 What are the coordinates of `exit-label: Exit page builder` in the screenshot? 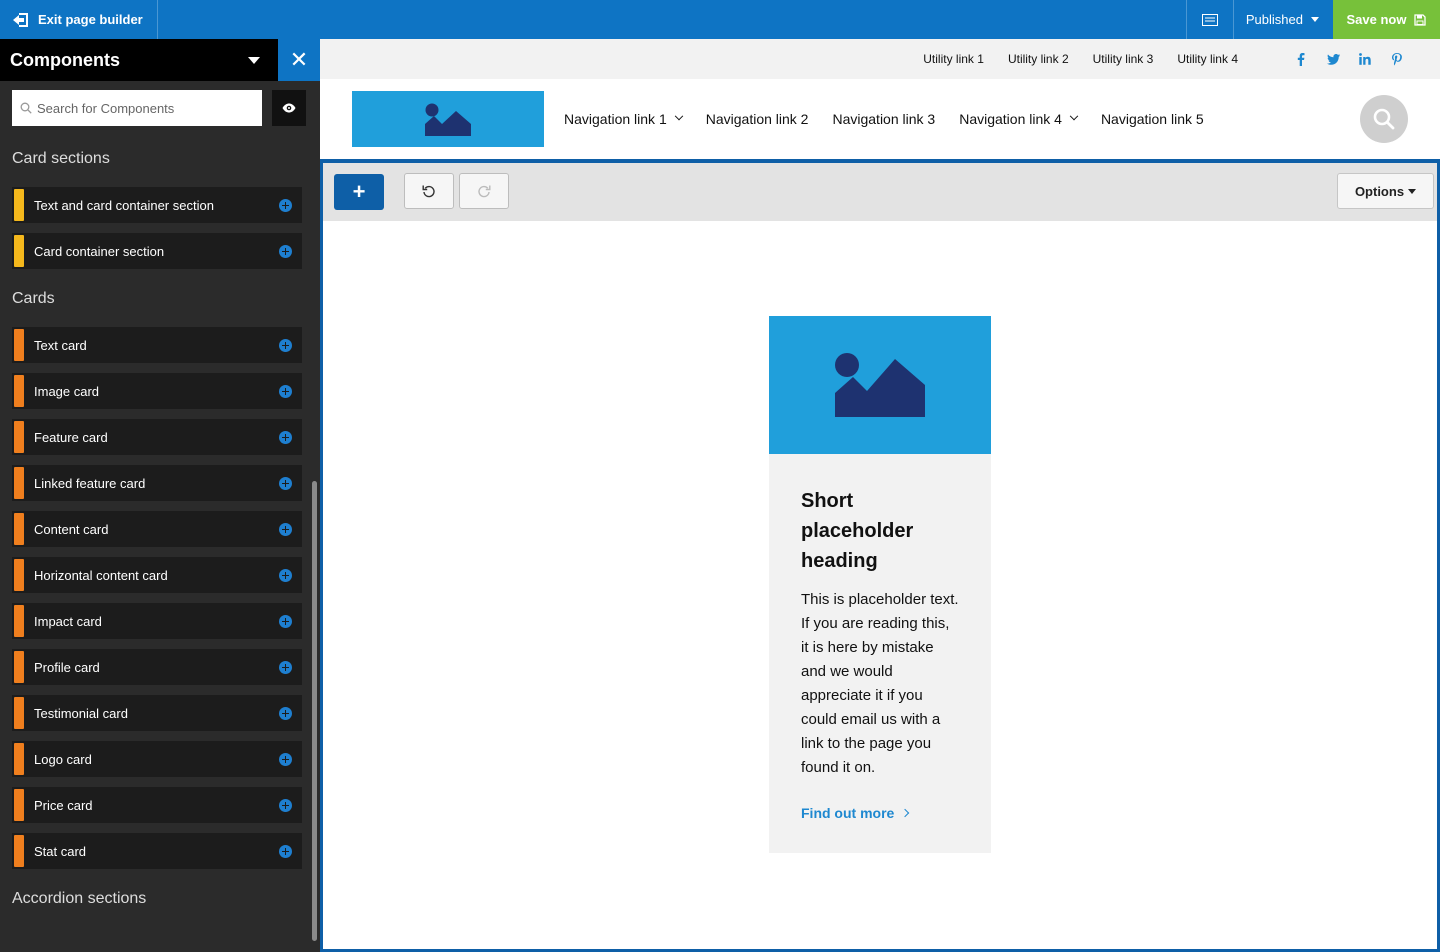 It's located at (90, 19).